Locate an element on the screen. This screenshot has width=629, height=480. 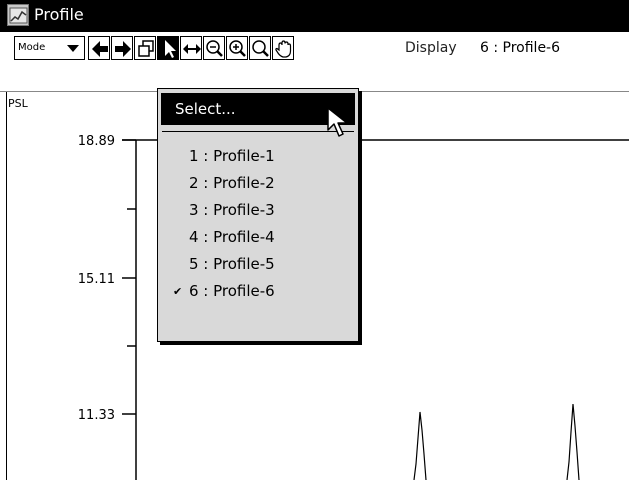
title-bar: Profile is located at coordinates (314, 16).